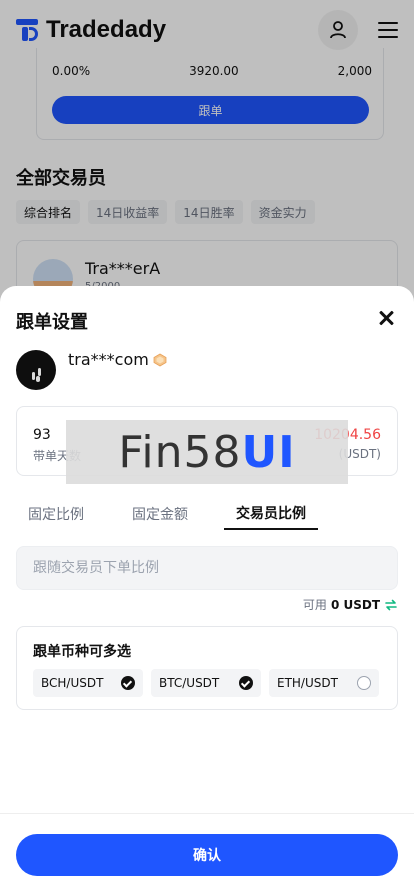 This screenshot has height=896, width=414. What do you see at coordinates (207, 855) in the screenshot?
I see `confirm-button: 确认` at bounding box center [207, 855].